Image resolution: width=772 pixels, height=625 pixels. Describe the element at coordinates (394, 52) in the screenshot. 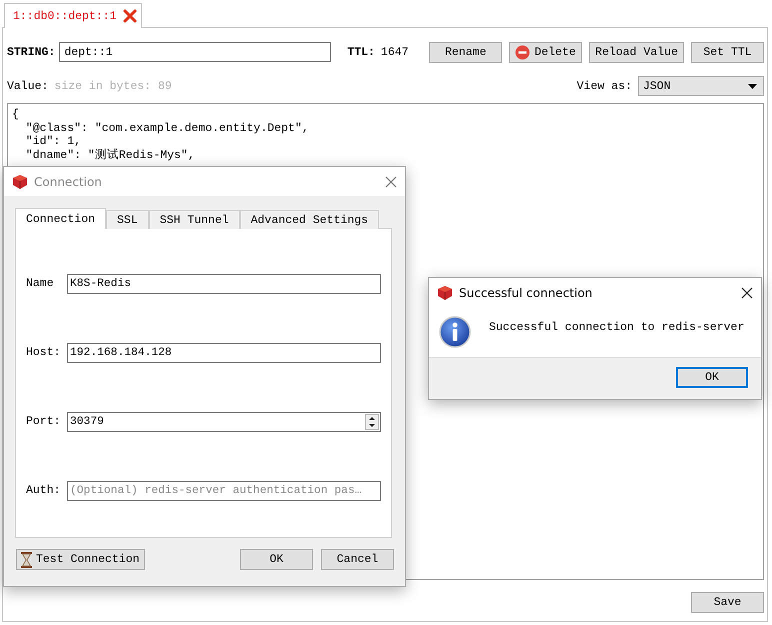

I see `ttl-value: 1647` at that location.